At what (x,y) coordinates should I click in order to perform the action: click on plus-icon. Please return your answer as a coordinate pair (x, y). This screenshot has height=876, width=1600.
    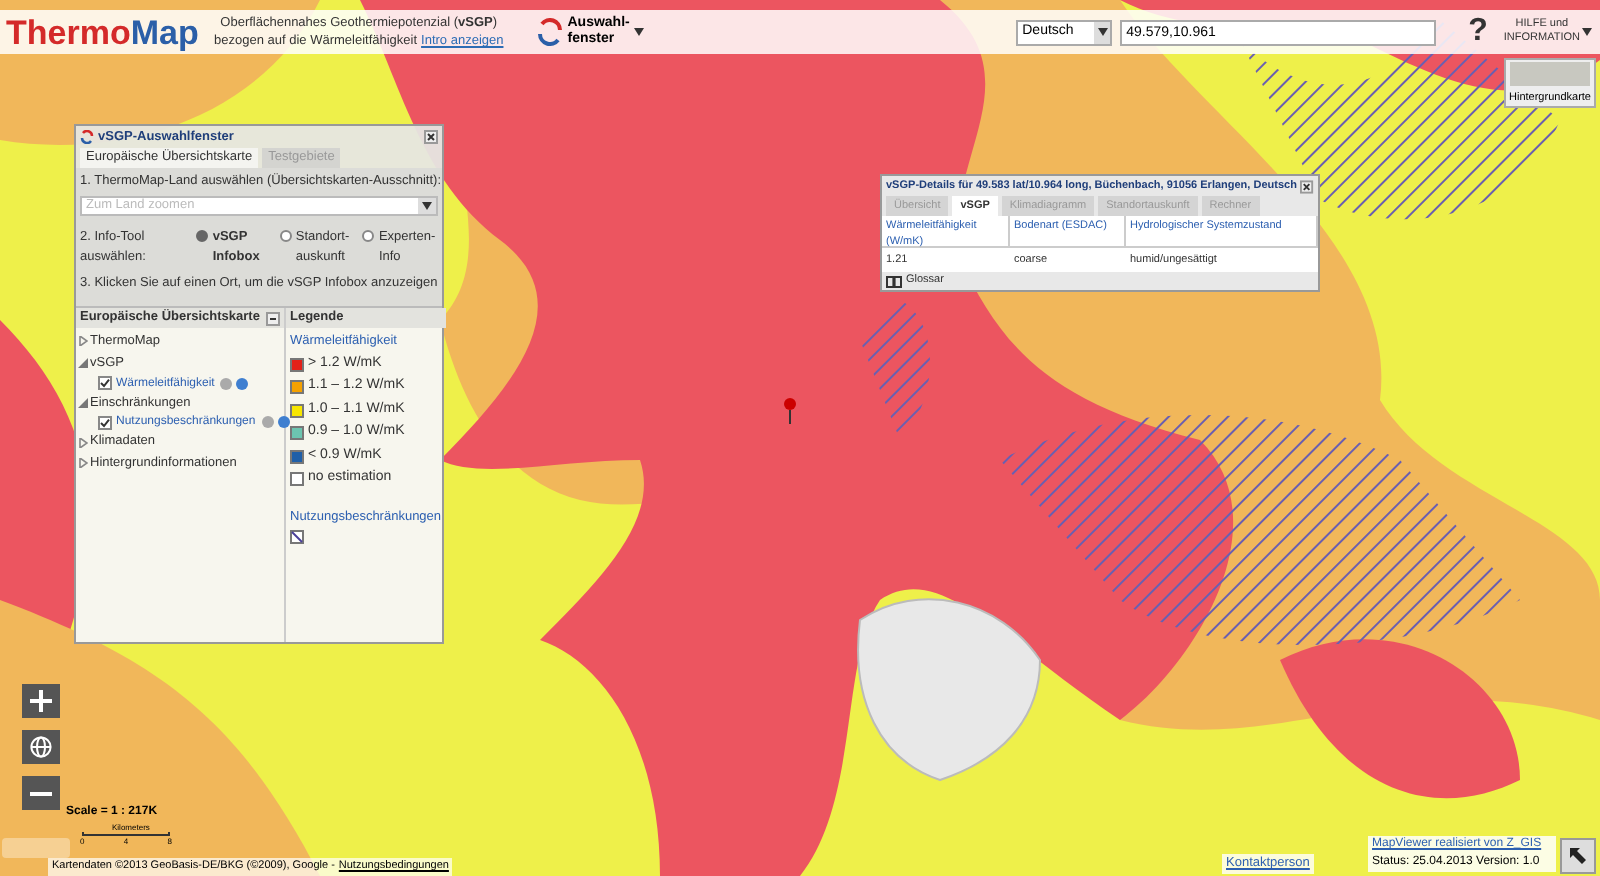
    Looking at the image, I should click on (41, 701).